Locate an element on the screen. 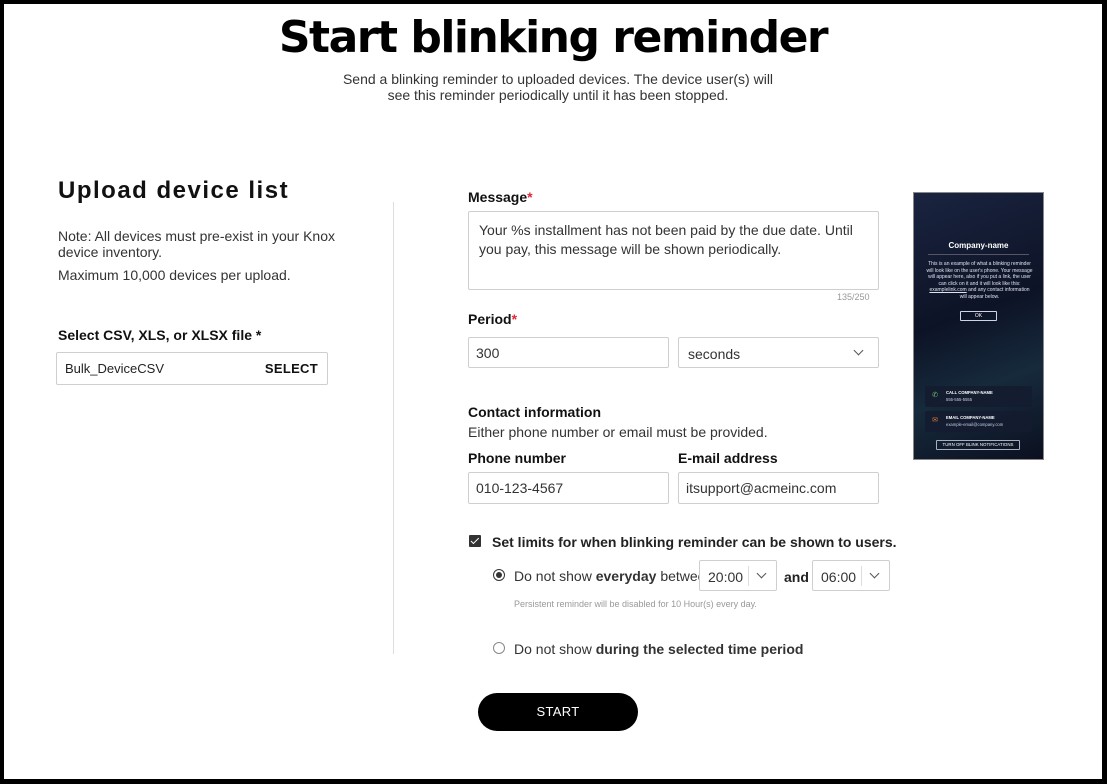  column-divider is located at coordinates (393, 428).